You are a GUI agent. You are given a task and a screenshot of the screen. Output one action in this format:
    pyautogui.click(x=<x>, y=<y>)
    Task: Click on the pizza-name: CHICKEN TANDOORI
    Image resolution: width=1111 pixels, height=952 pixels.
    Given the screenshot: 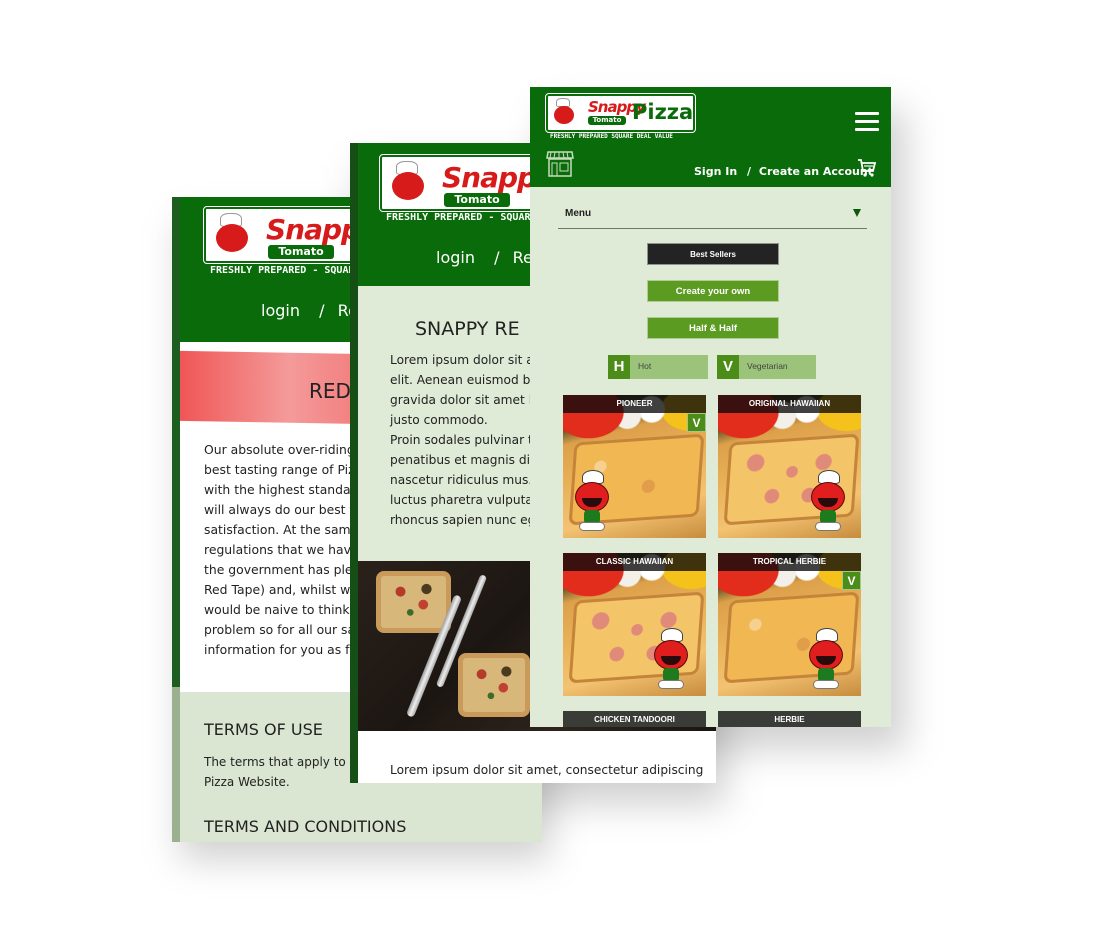 What is the action you would take?
    pyautogui.click(x=634, y=719)
    